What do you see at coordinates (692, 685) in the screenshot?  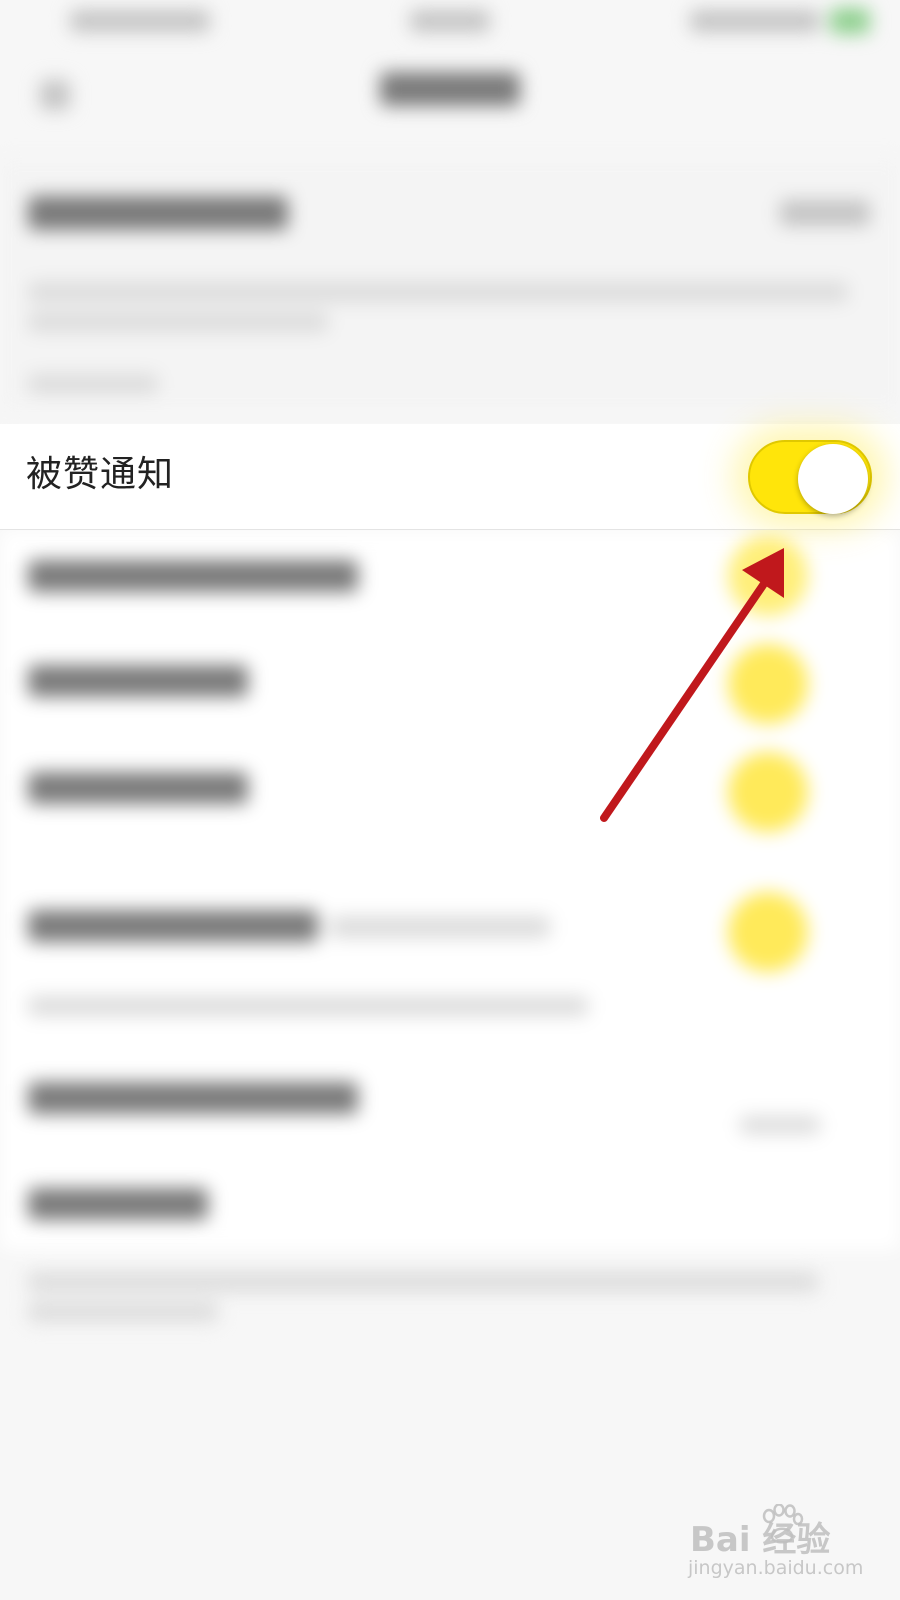 I see `annotation-arrow` at bounding box center [692, 685].